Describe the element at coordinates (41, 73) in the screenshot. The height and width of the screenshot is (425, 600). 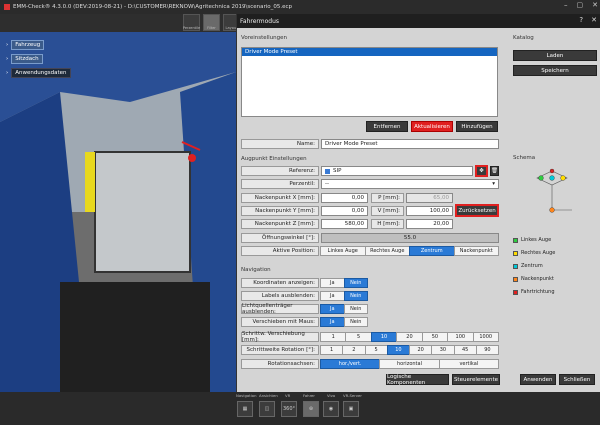
I see `tree-item-label: Anwendungsdaten` at that location.